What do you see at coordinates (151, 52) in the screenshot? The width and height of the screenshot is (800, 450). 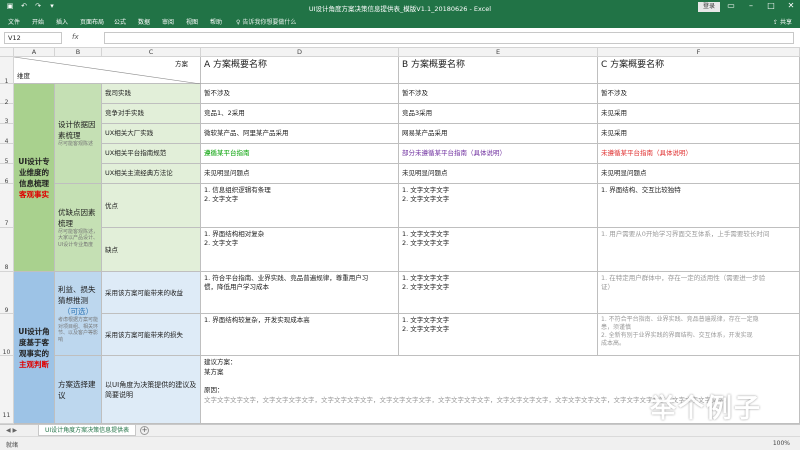 I see `column-header-c: C` at bounding box center [151, 52].